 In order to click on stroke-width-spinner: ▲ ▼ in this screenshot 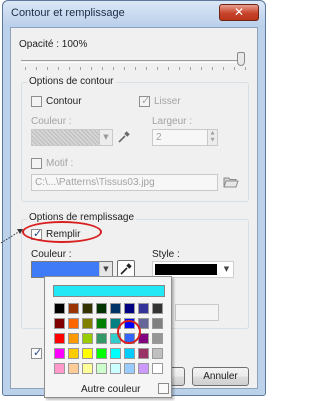, I will do `click(212, 137)`.